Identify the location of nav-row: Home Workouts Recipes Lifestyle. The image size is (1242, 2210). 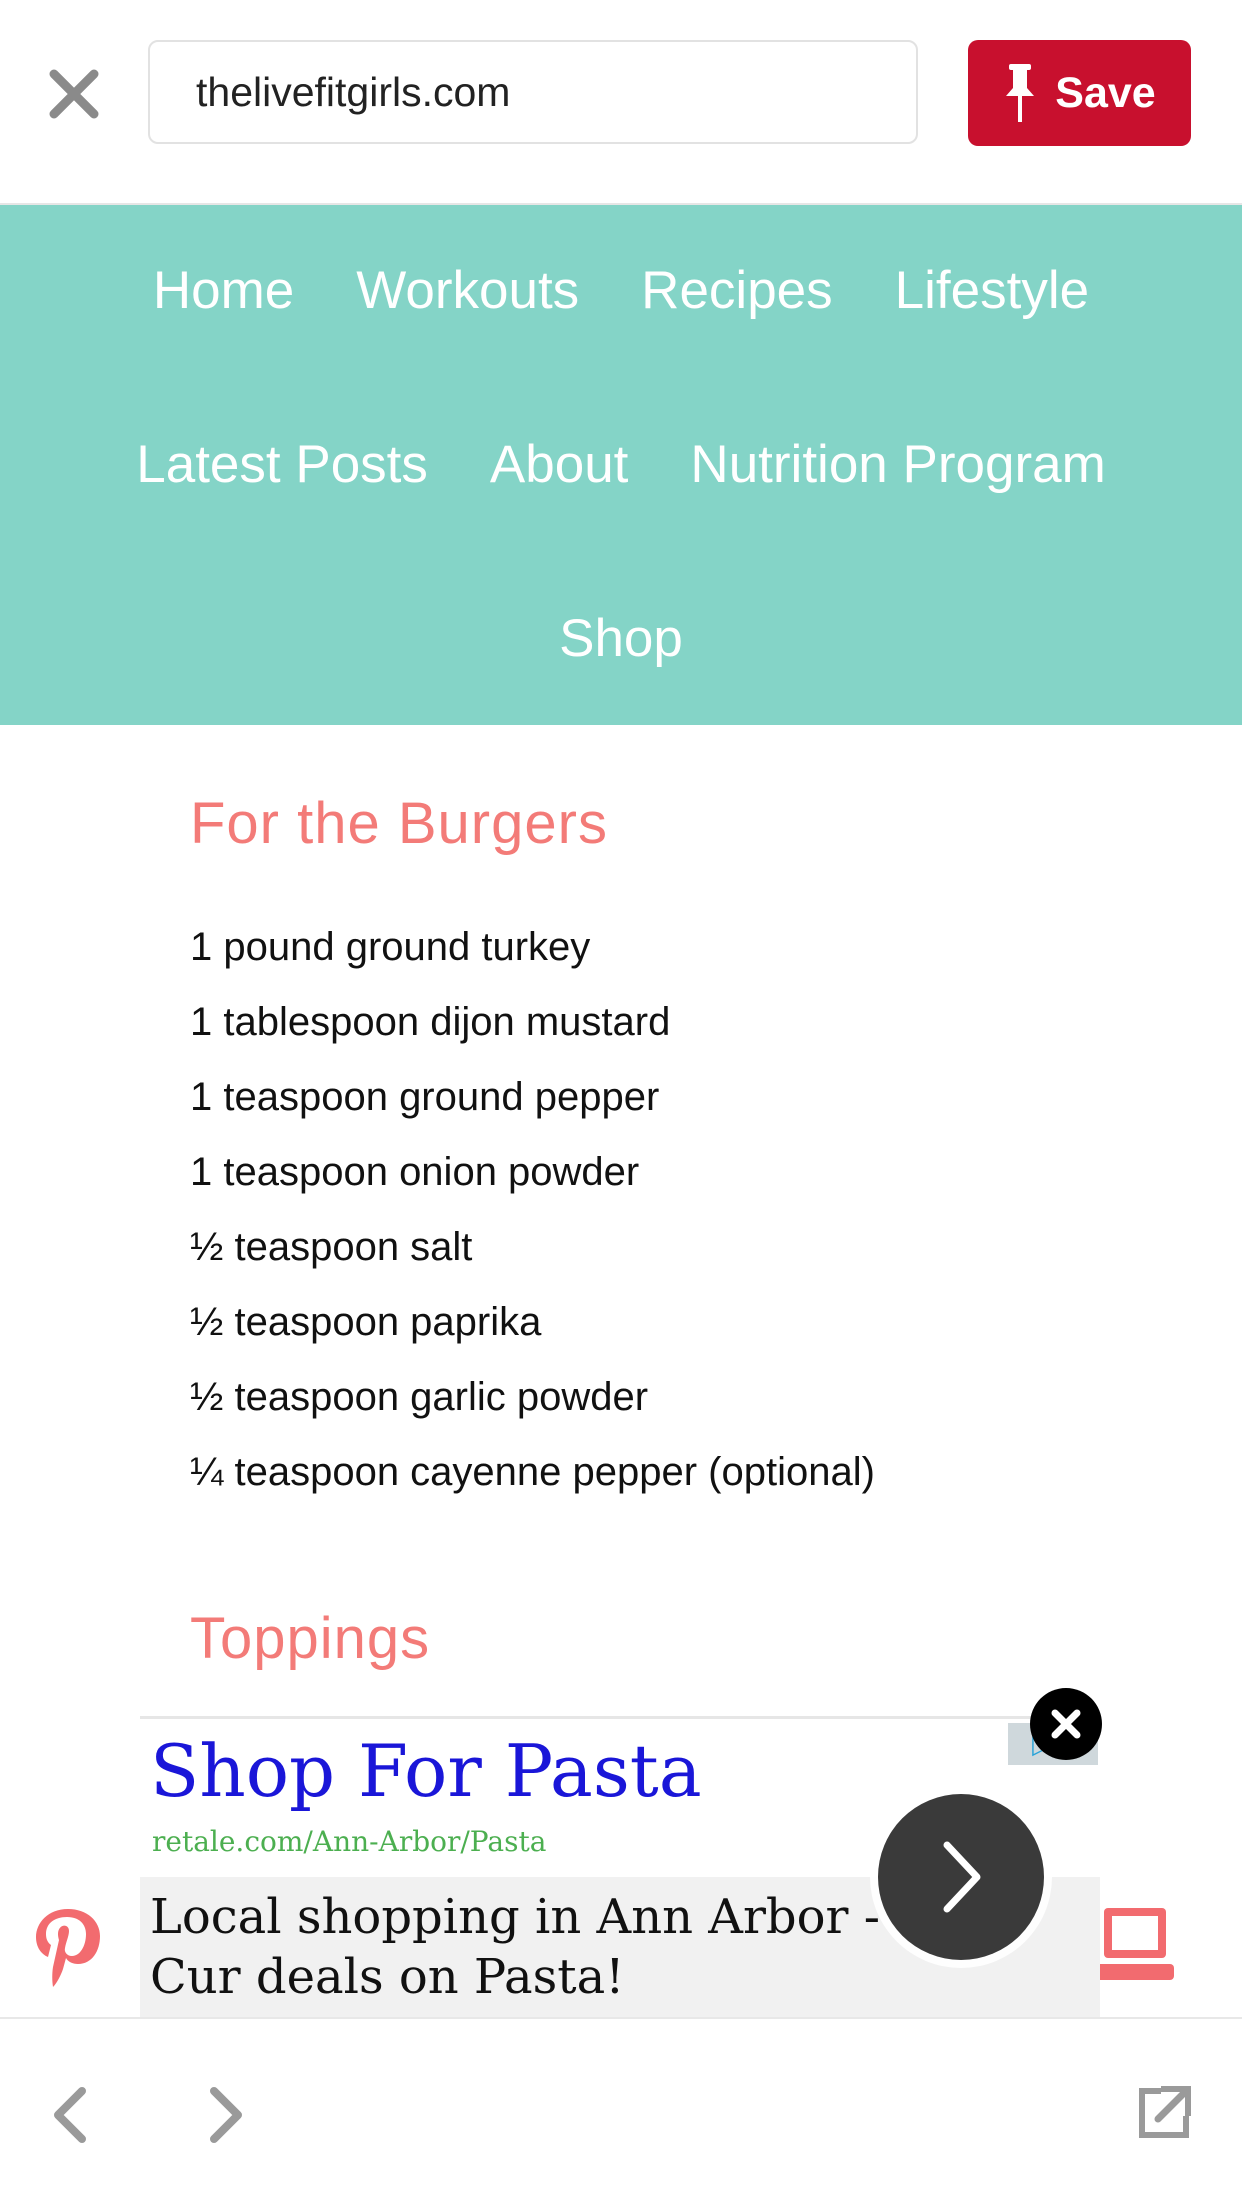
(621, 290).